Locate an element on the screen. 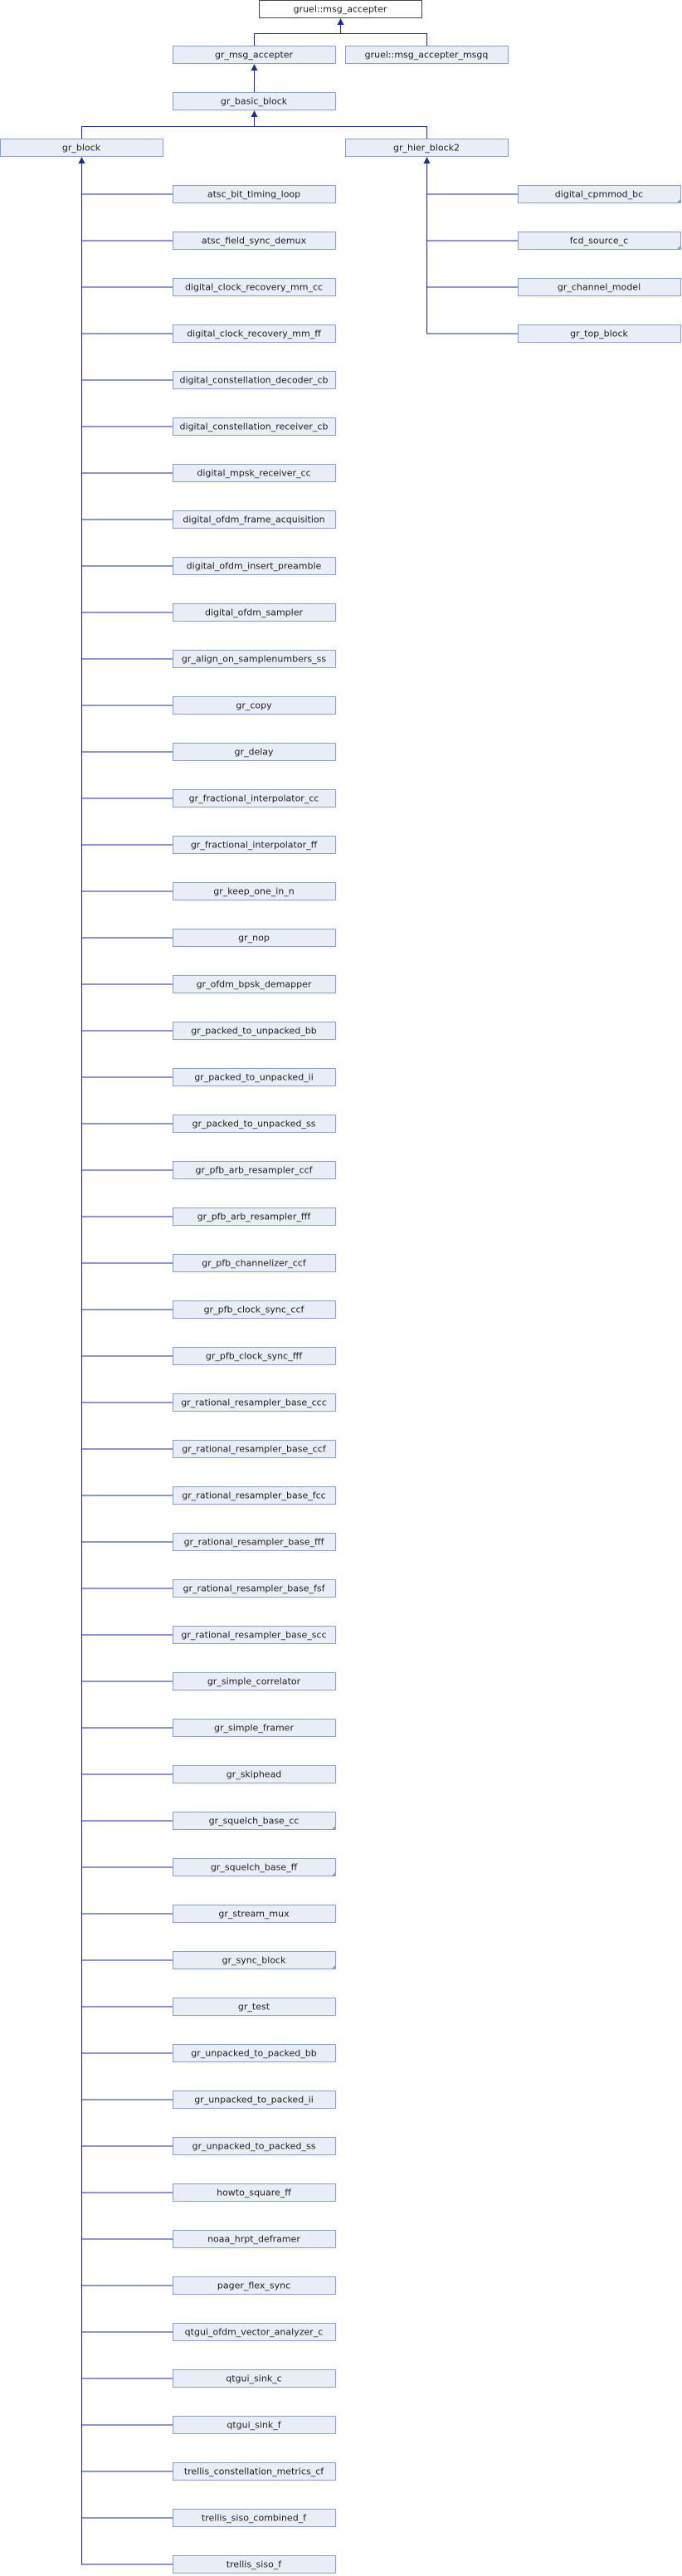  node-gr-rational-resampler-base-scc: gr_rational_resampler_base_scc is located at coordinates (254, 1635).